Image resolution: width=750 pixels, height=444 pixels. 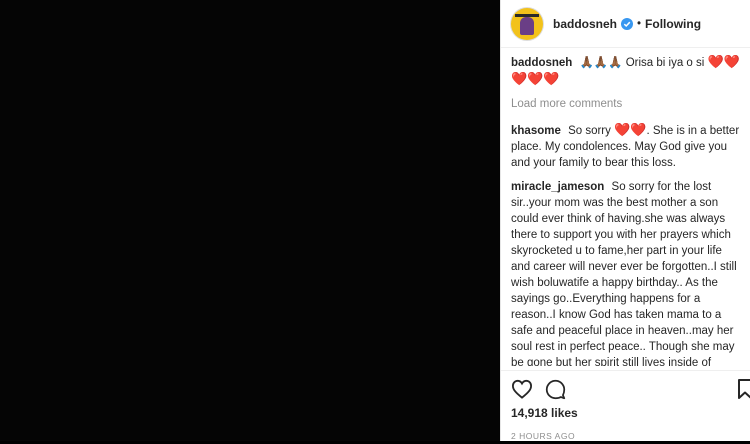 I want to click on bookmark-icon, so click(x=743, y=389).